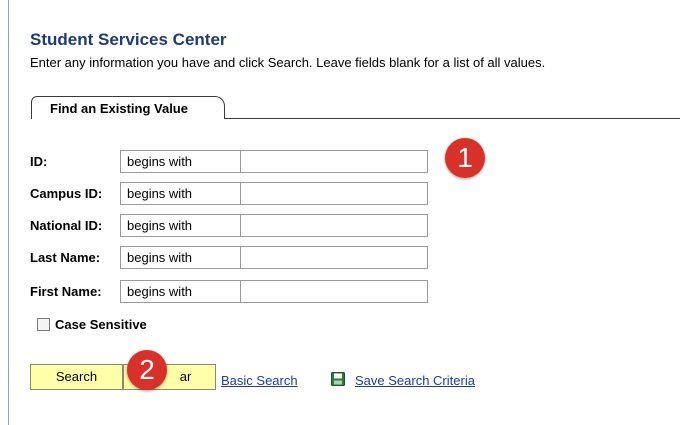 The width and height of the screenshot is (680, 425). Describe the element at coordinates (101, 324) in the screenshot. I see `case-sensitive-label: Case Sensitive` at that location.